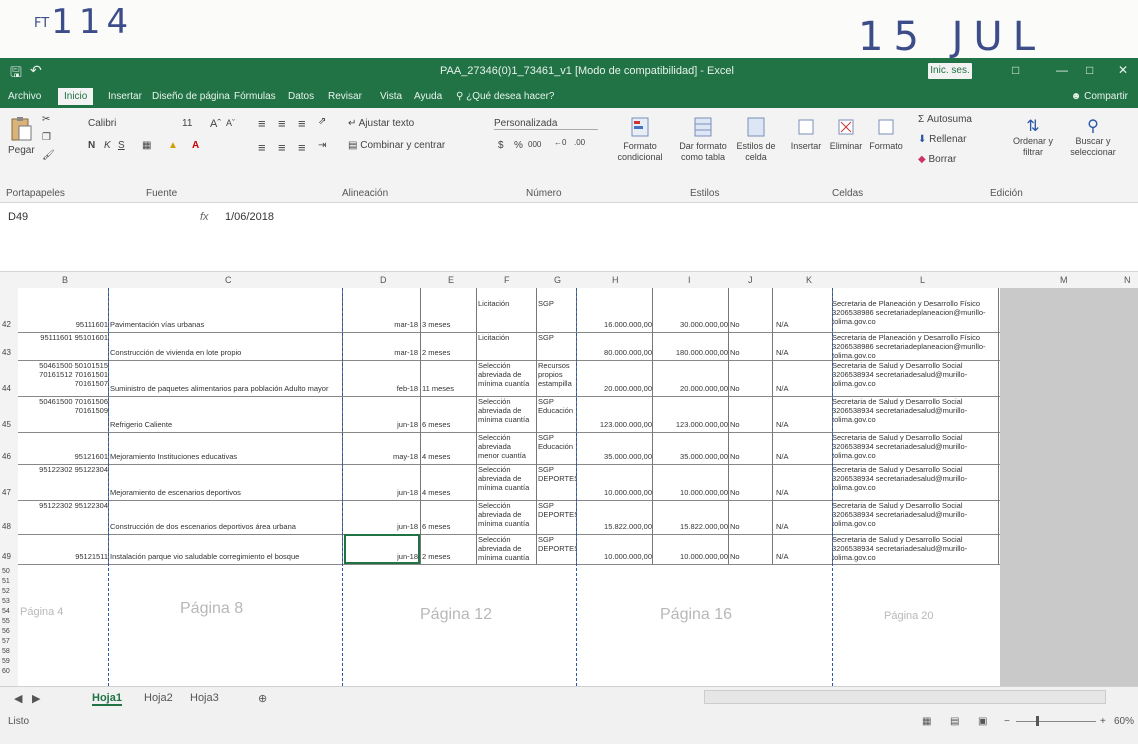 This screenshot has height=744, width=1138. I want to click on merge-center-button: ▤ Combinar y centrar, so click(396, 145).